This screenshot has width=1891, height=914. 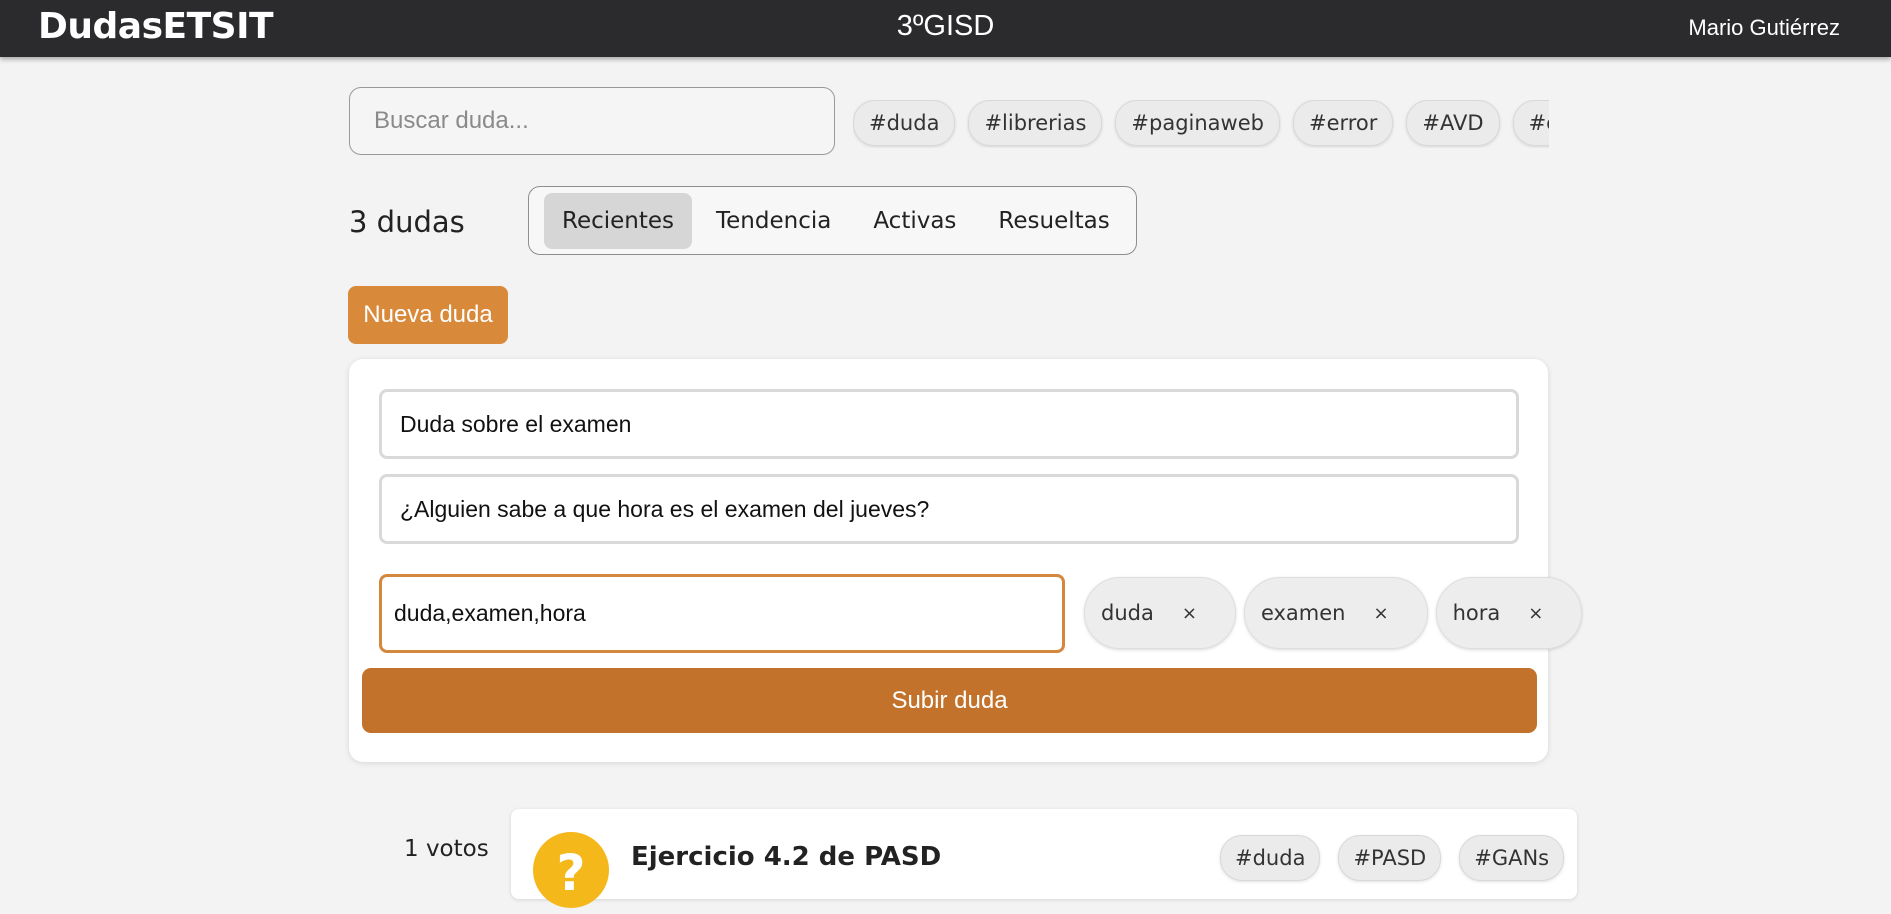 I want to click on top-navbar: DudasETSIT 3ºGISD Mario Gutiérrez, so click(x=945, y=28).